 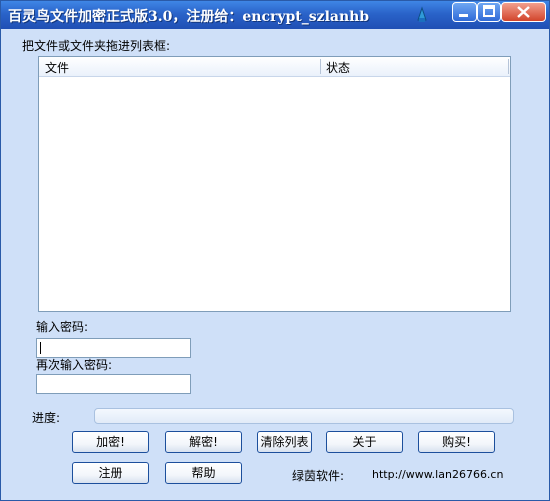 I want to click on close-icon, so click(x=523, y=12).